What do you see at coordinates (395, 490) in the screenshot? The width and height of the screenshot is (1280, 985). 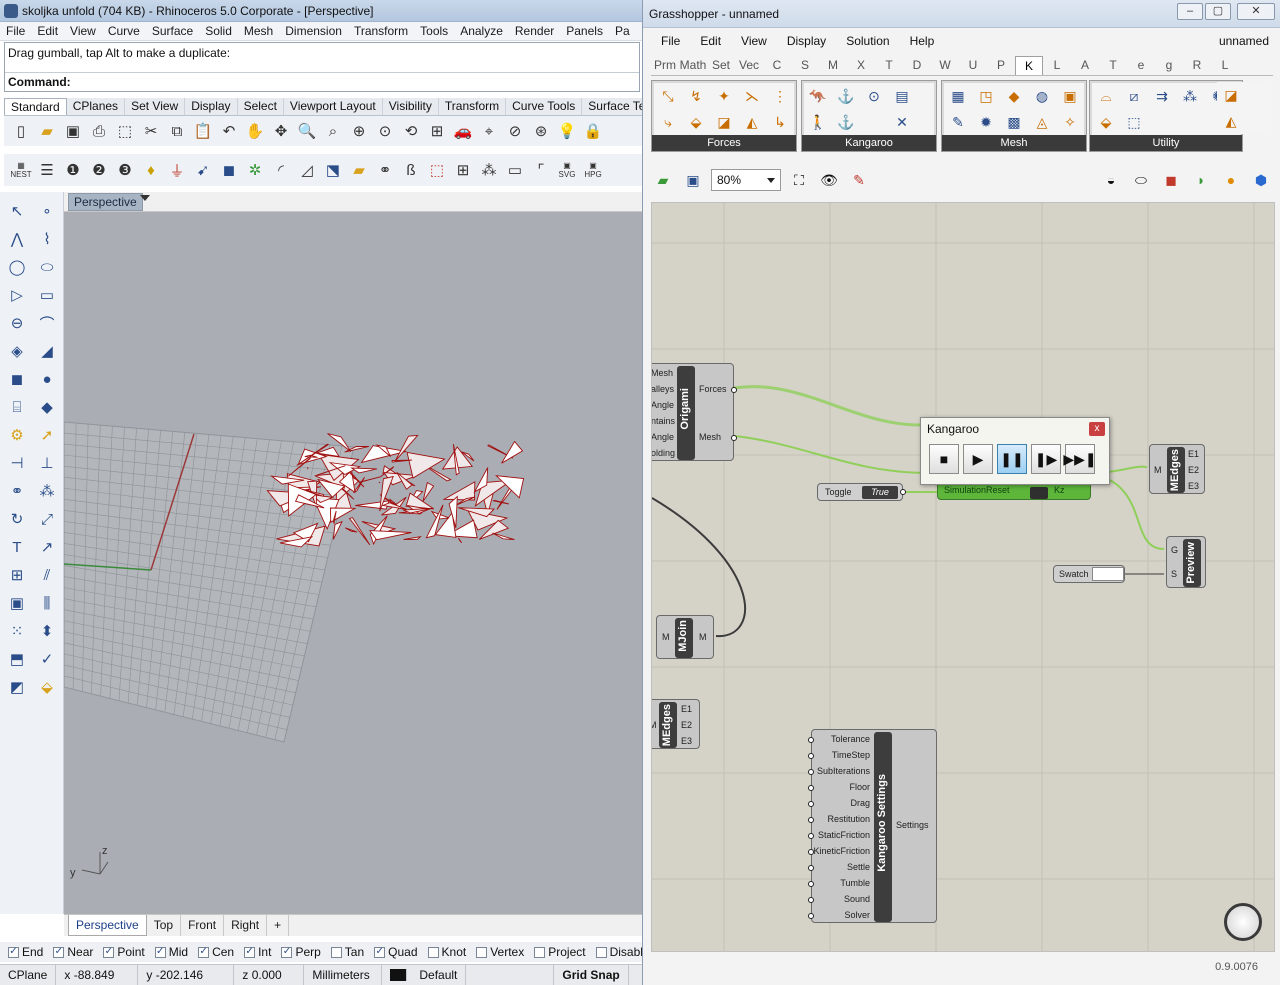 I see `origami-mesh` at bounding box center [395, 490].